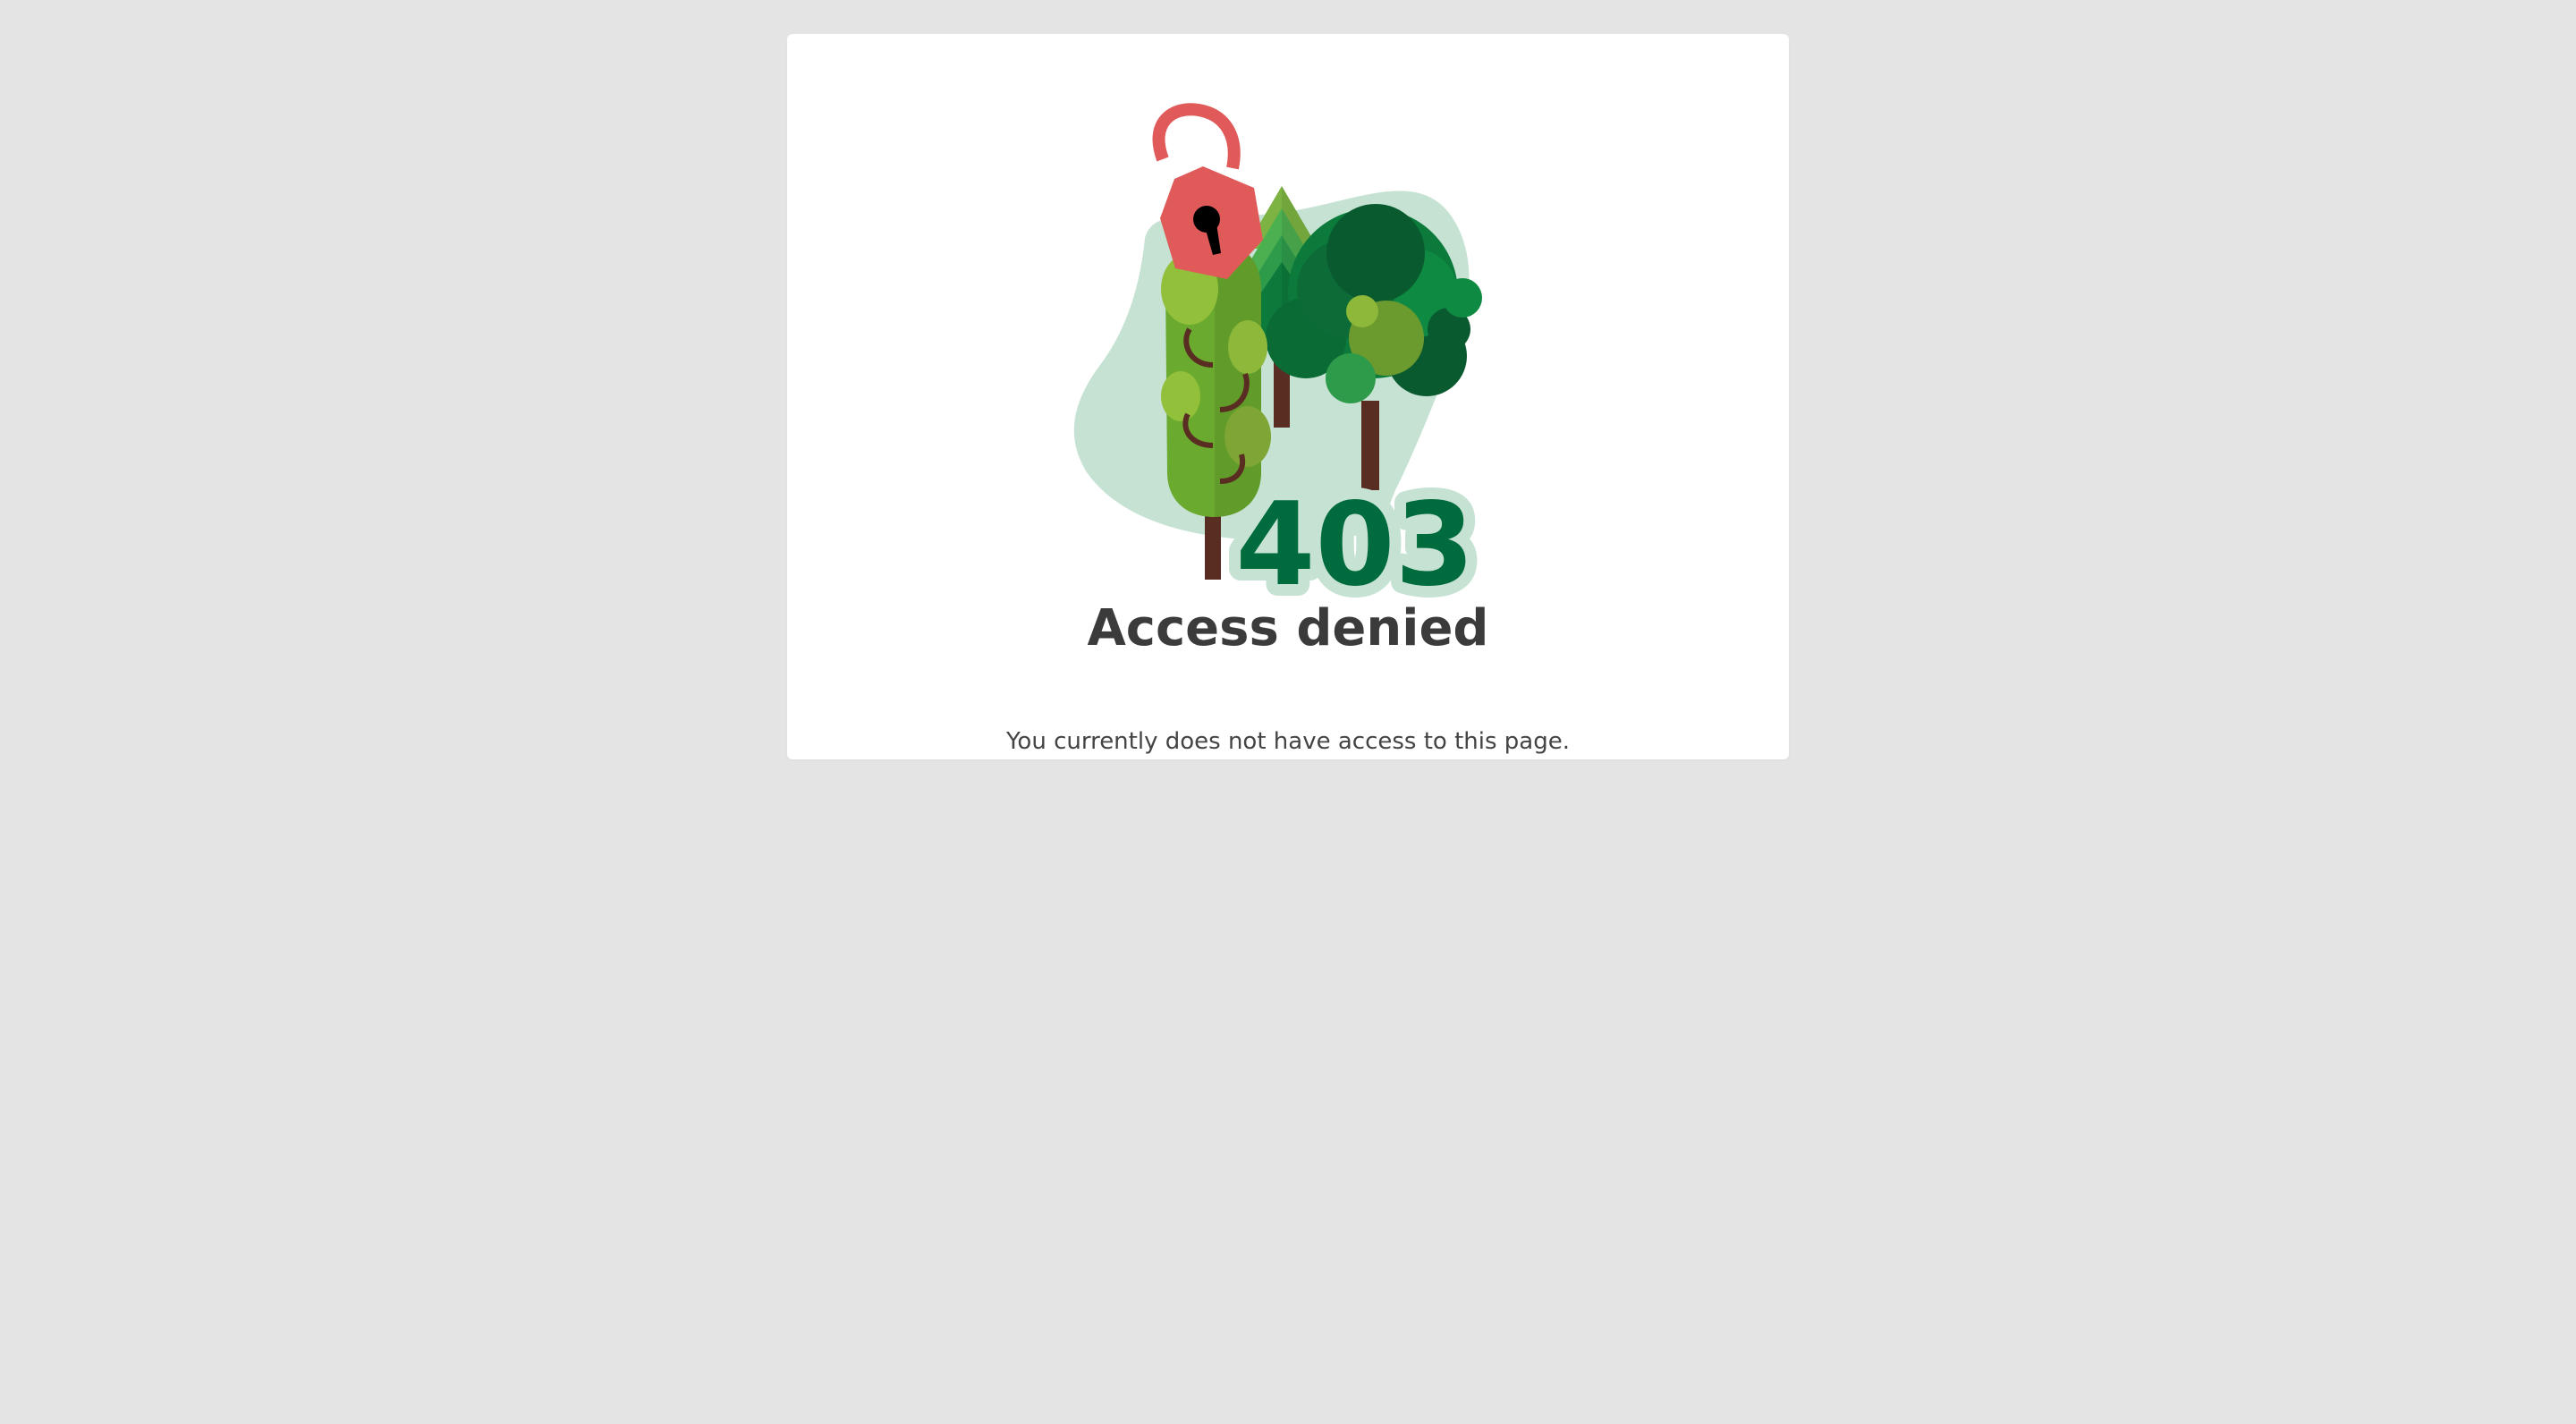  Describe the element at coordinates (1207, 191) in the screenshot. I see `unlocked-padlock-icon` at that location.